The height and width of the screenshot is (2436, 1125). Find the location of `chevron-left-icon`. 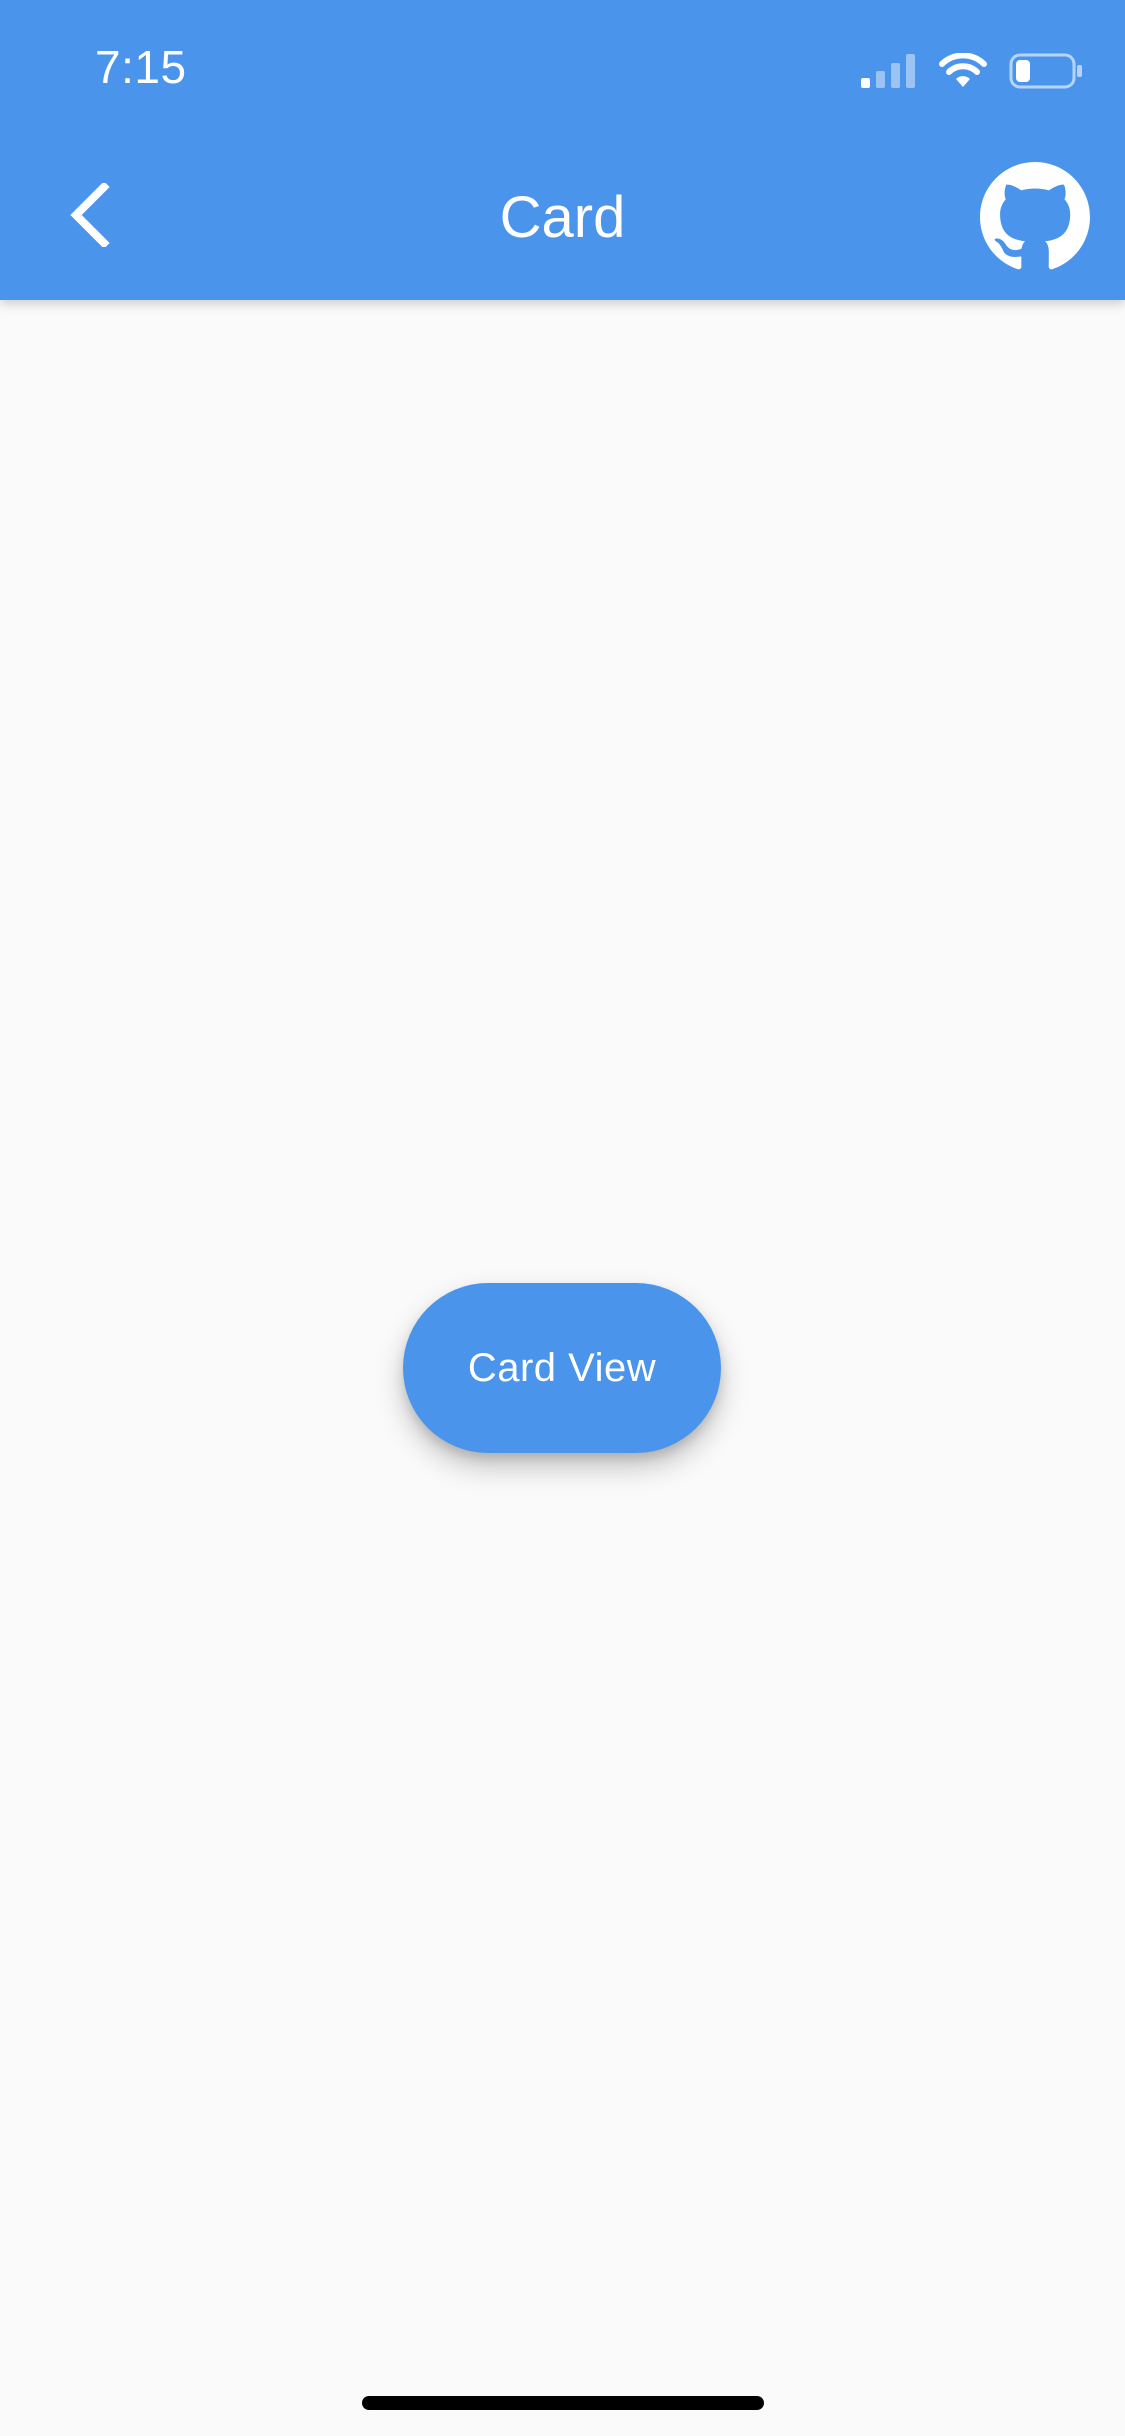

chevron-left-icon is located at coordinates (90, 215).